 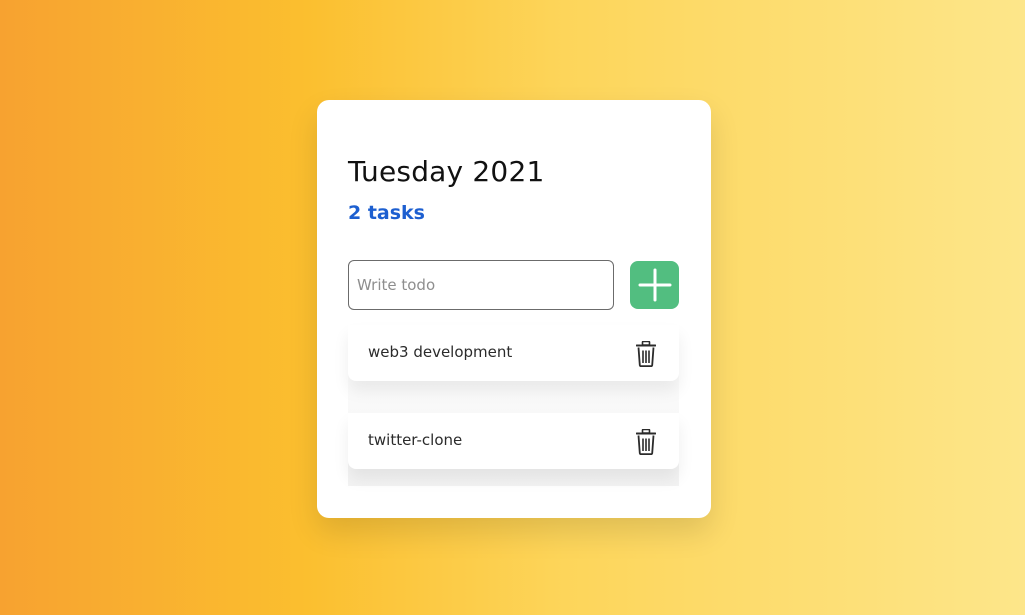 I want to click on todo-item: twitter-clone, so click(x=513, y=441).